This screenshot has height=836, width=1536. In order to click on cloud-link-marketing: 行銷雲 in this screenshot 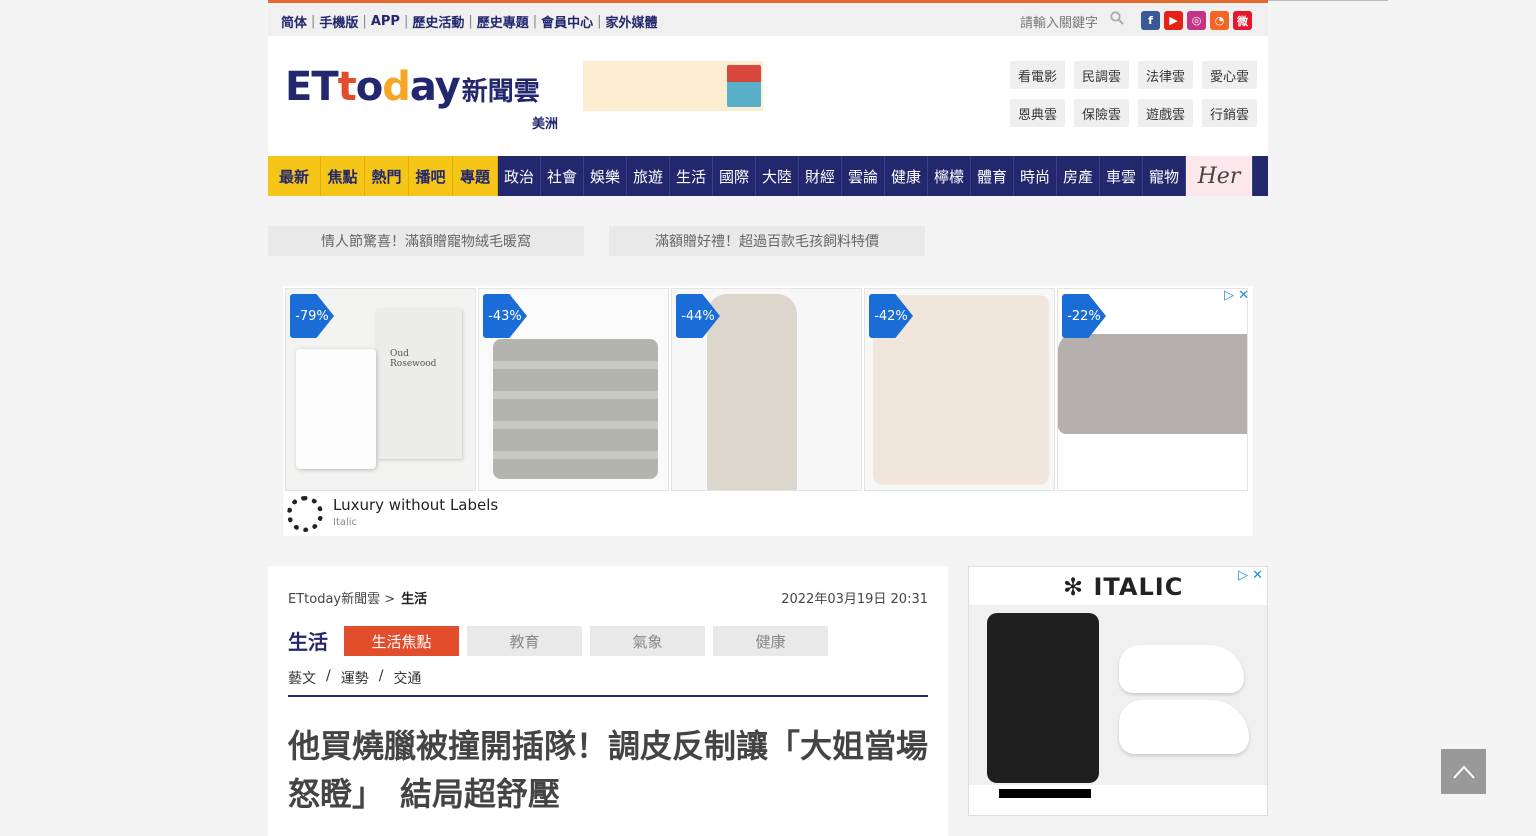, I will do `click(1229, 113)`.